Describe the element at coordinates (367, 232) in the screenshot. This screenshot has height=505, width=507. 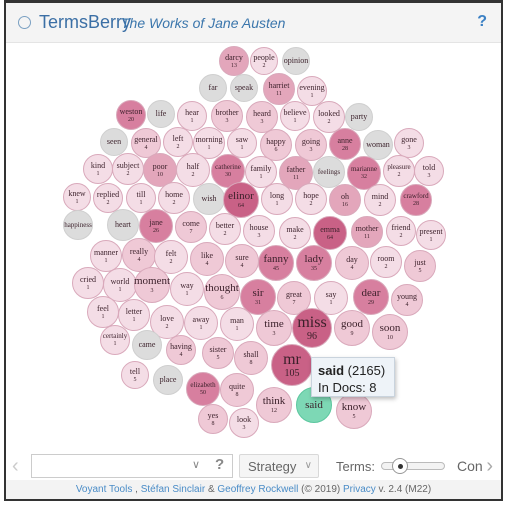
I see `term-bubble-mother: mother 11` at that location.